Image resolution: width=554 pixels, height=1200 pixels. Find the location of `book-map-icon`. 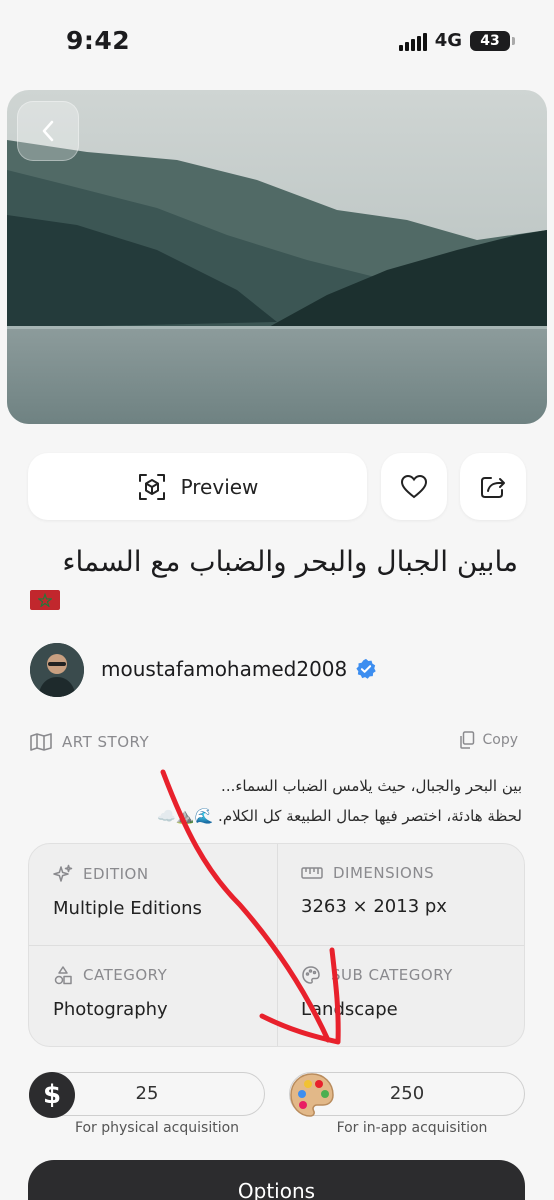

book-map-icon is located at coordinates (41, 742).